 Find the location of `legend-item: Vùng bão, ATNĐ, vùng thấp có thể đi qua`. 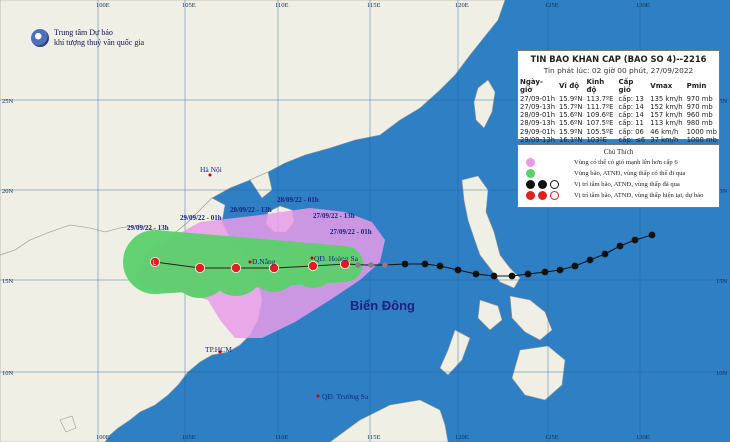

legend-item: Vùng bão, ATNĐ, vùng thấp có thể đi qua is located at coordinates (618, 173).